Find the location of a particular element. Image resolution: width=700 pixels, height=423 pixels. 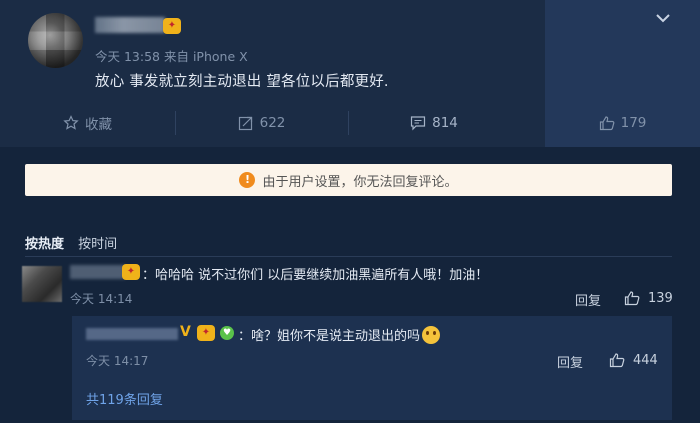

reply-restricted-notice: ! 由于用户设置，你无法回复评论。 is located at coordinates (348, 180).